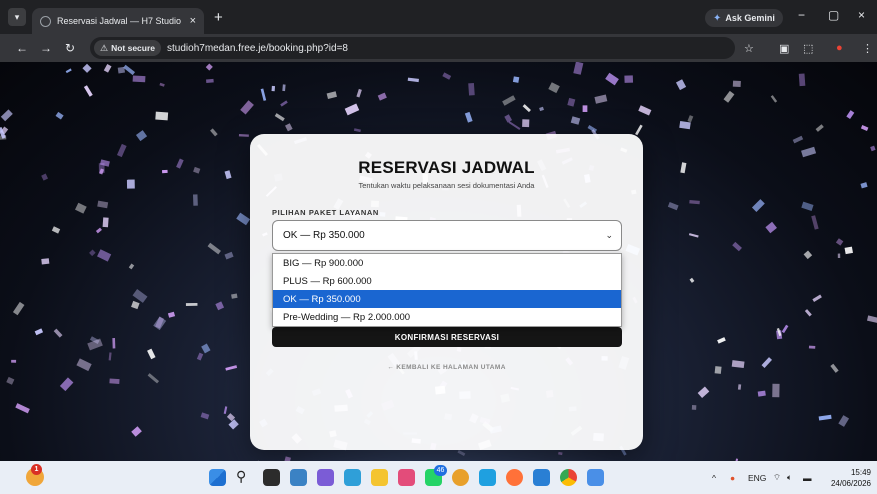  I want to click on copilot-icon, so click(325, 477).